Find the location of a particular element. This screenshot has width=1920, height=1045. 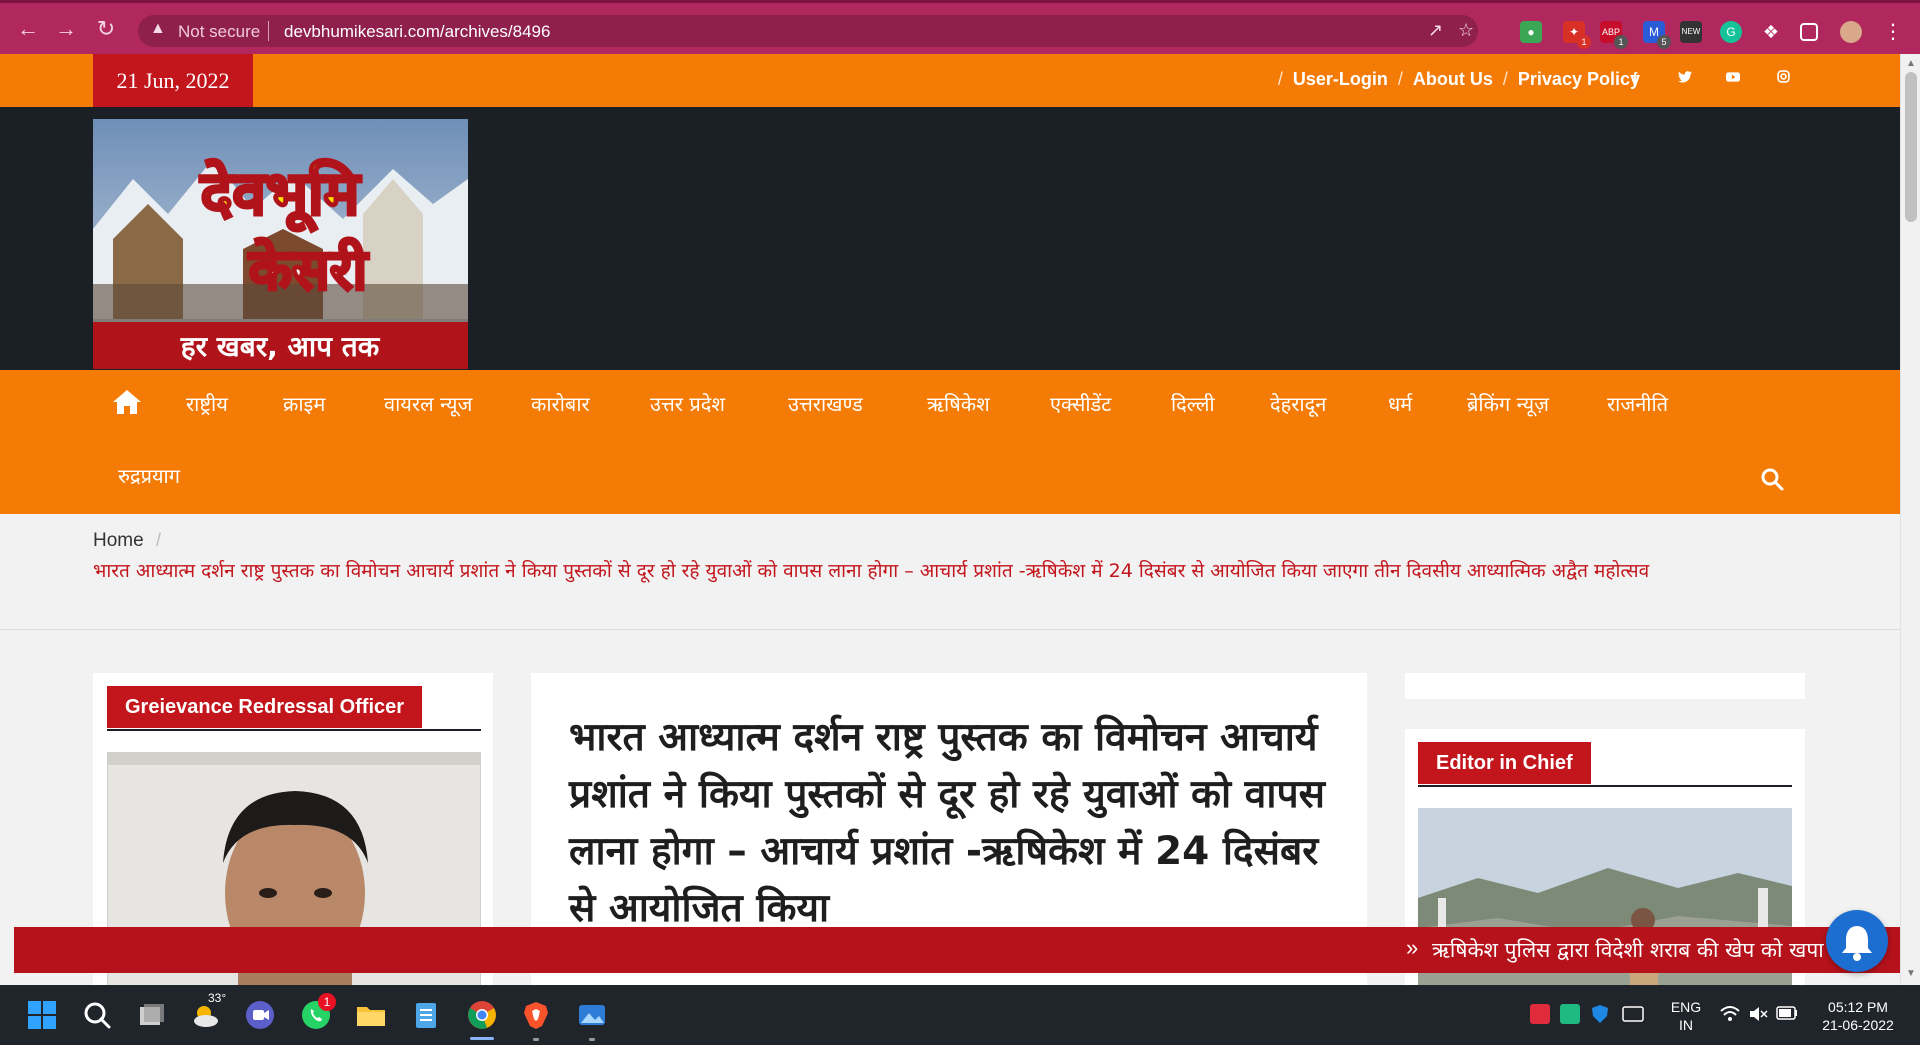

nav-item-rajniti: राजनीति is located at coordinates (1637, 403).